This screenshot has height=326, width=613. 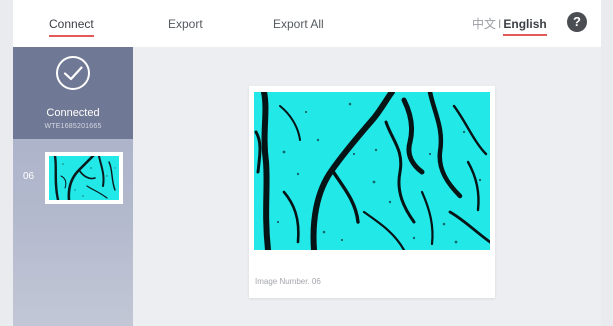 What do you see at coordinates (577, 22) in the screenshot?
I see `question-circle-icon: ?` at bounding box center [577, 22].